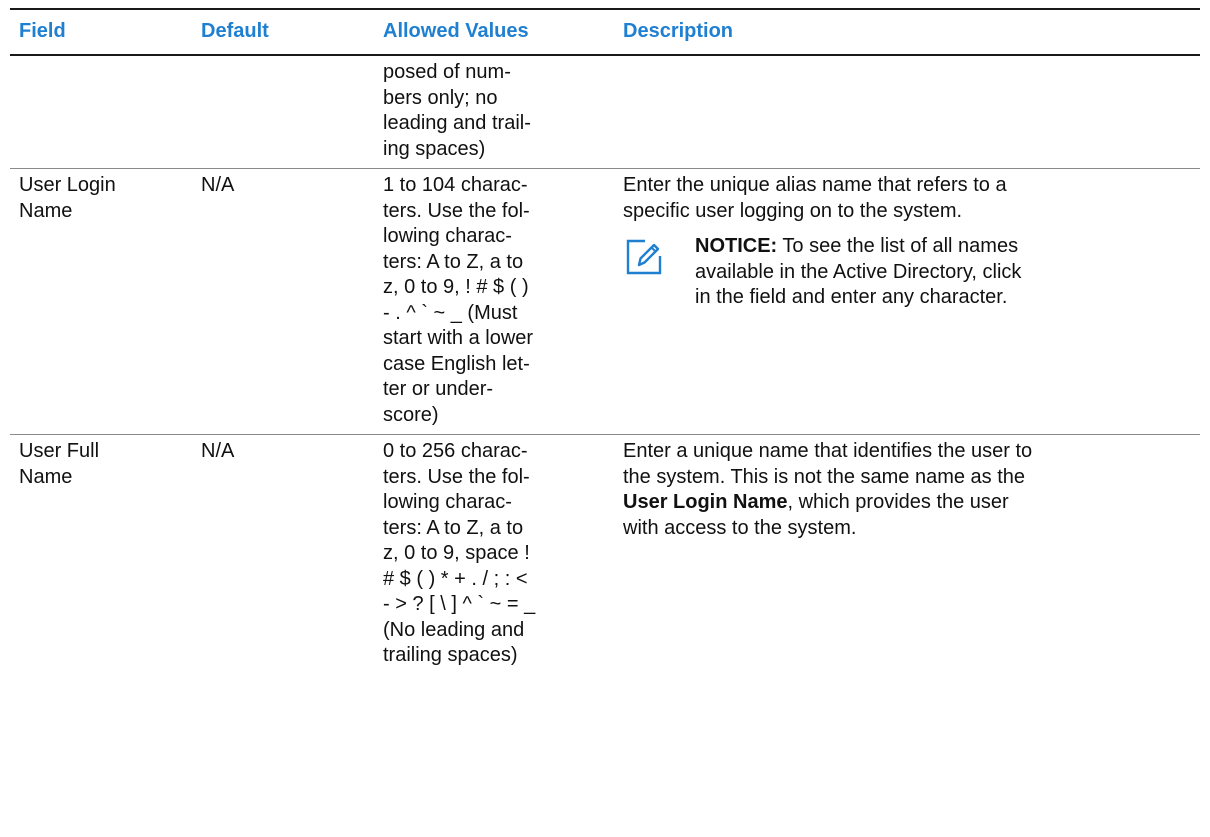  Describe the element at coordinates (898, 246) in the screenshot. I see `notice-line-1: To see the list of all names` at that location.